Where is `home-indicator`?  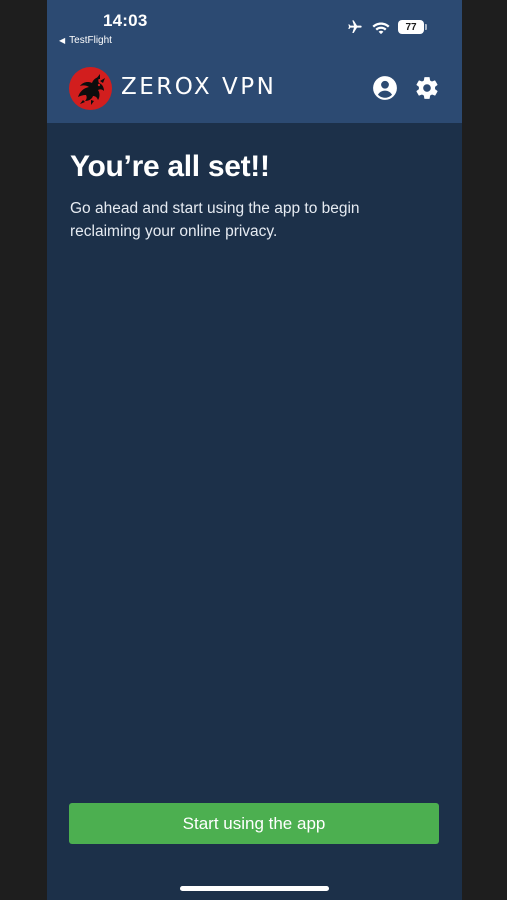 home-indicator is located at coordinates (254, 888).